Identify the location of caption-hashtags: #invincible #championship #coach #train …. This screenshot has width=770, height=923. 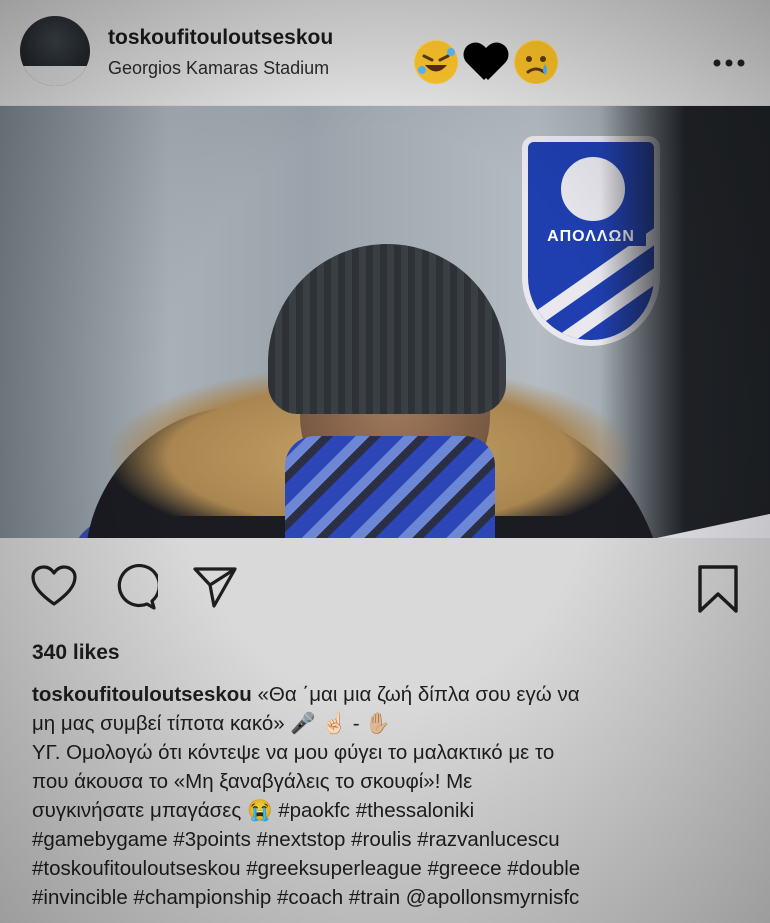
(392, 897).